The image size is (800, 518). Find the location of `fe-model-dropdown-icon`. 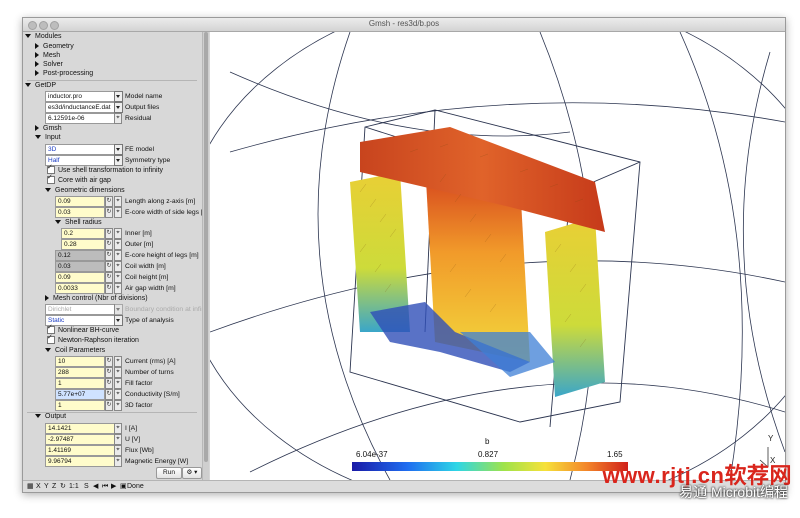

fe-model-dropdown-icon is located at coordinates (118, 149).